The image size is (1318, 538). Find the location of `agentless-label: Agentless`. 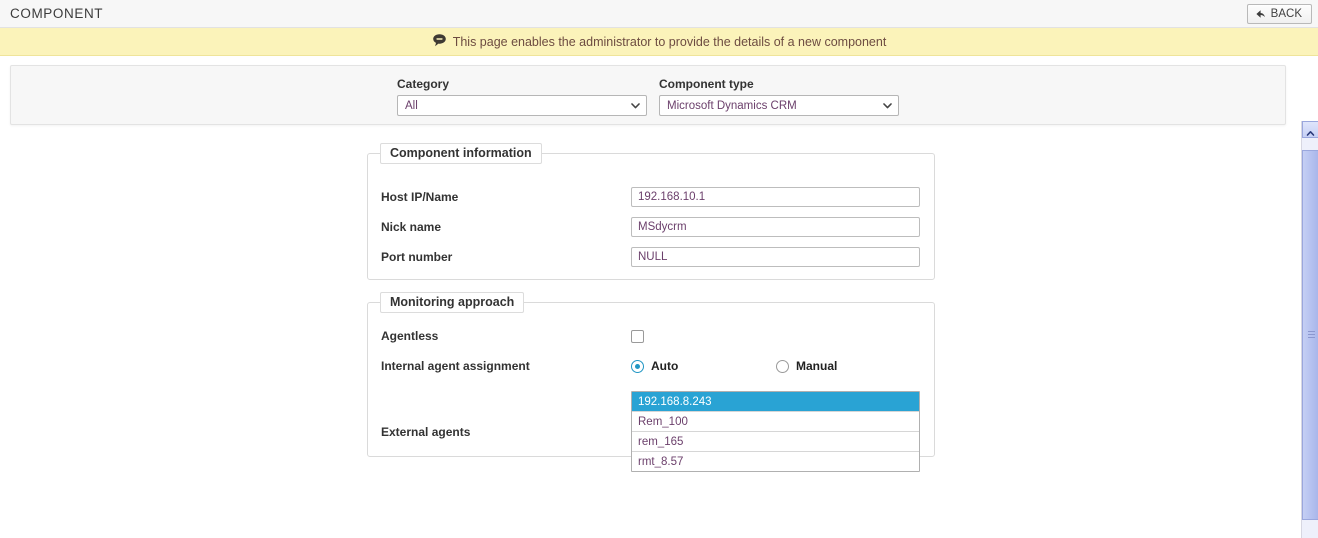

agentless-label: Agentless is located at coordinates (410, 336).